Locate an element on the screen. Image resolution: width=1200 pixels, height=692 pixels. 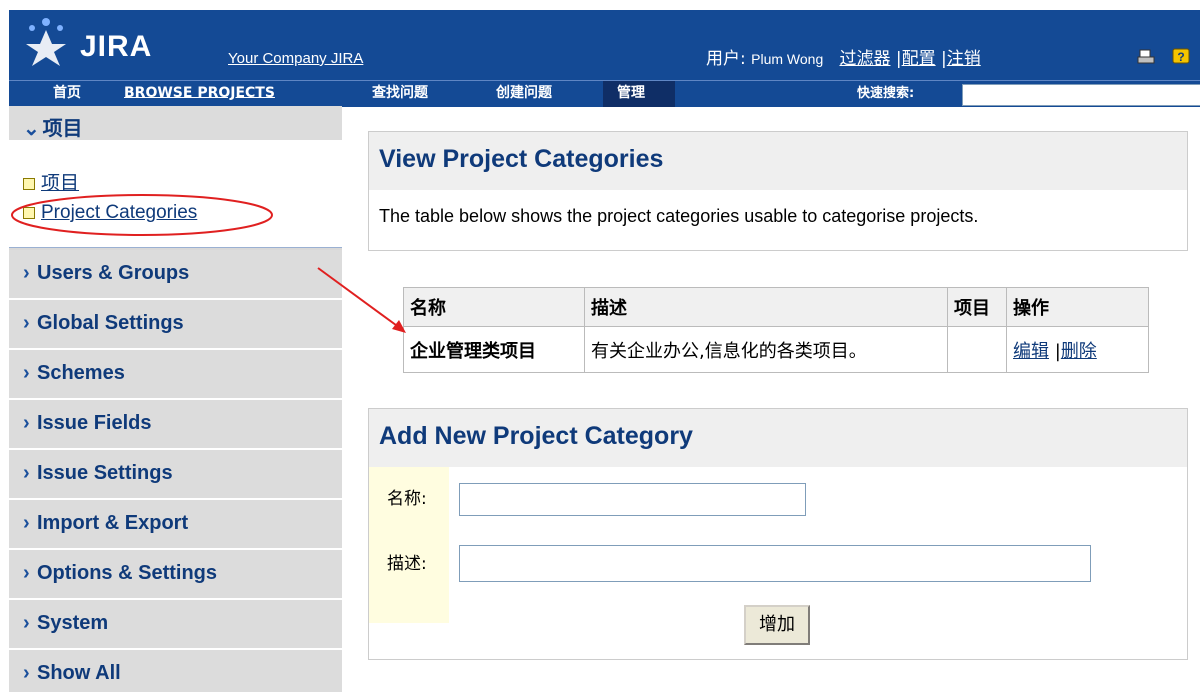
add-button: 增加 is located at coordinates (777, 625).